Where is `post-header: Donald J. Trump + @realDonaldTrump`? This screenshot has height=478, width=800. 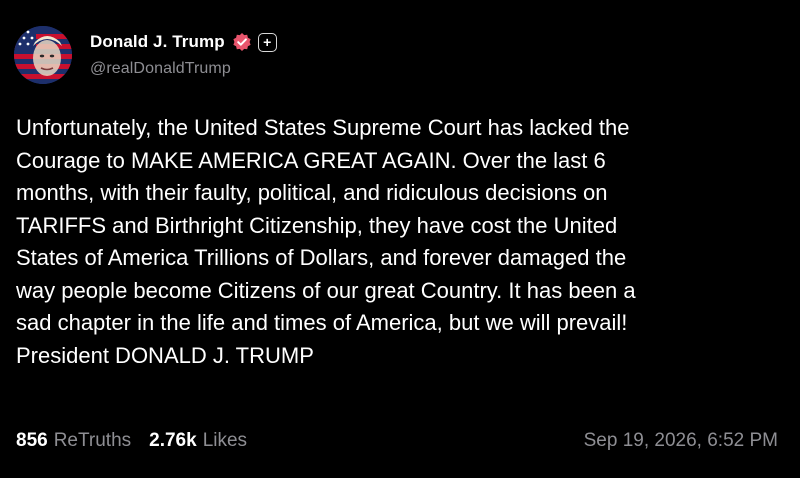 post-header: Donald J. Trump + @realDonaldTrump is located at coordinates (145, 55).